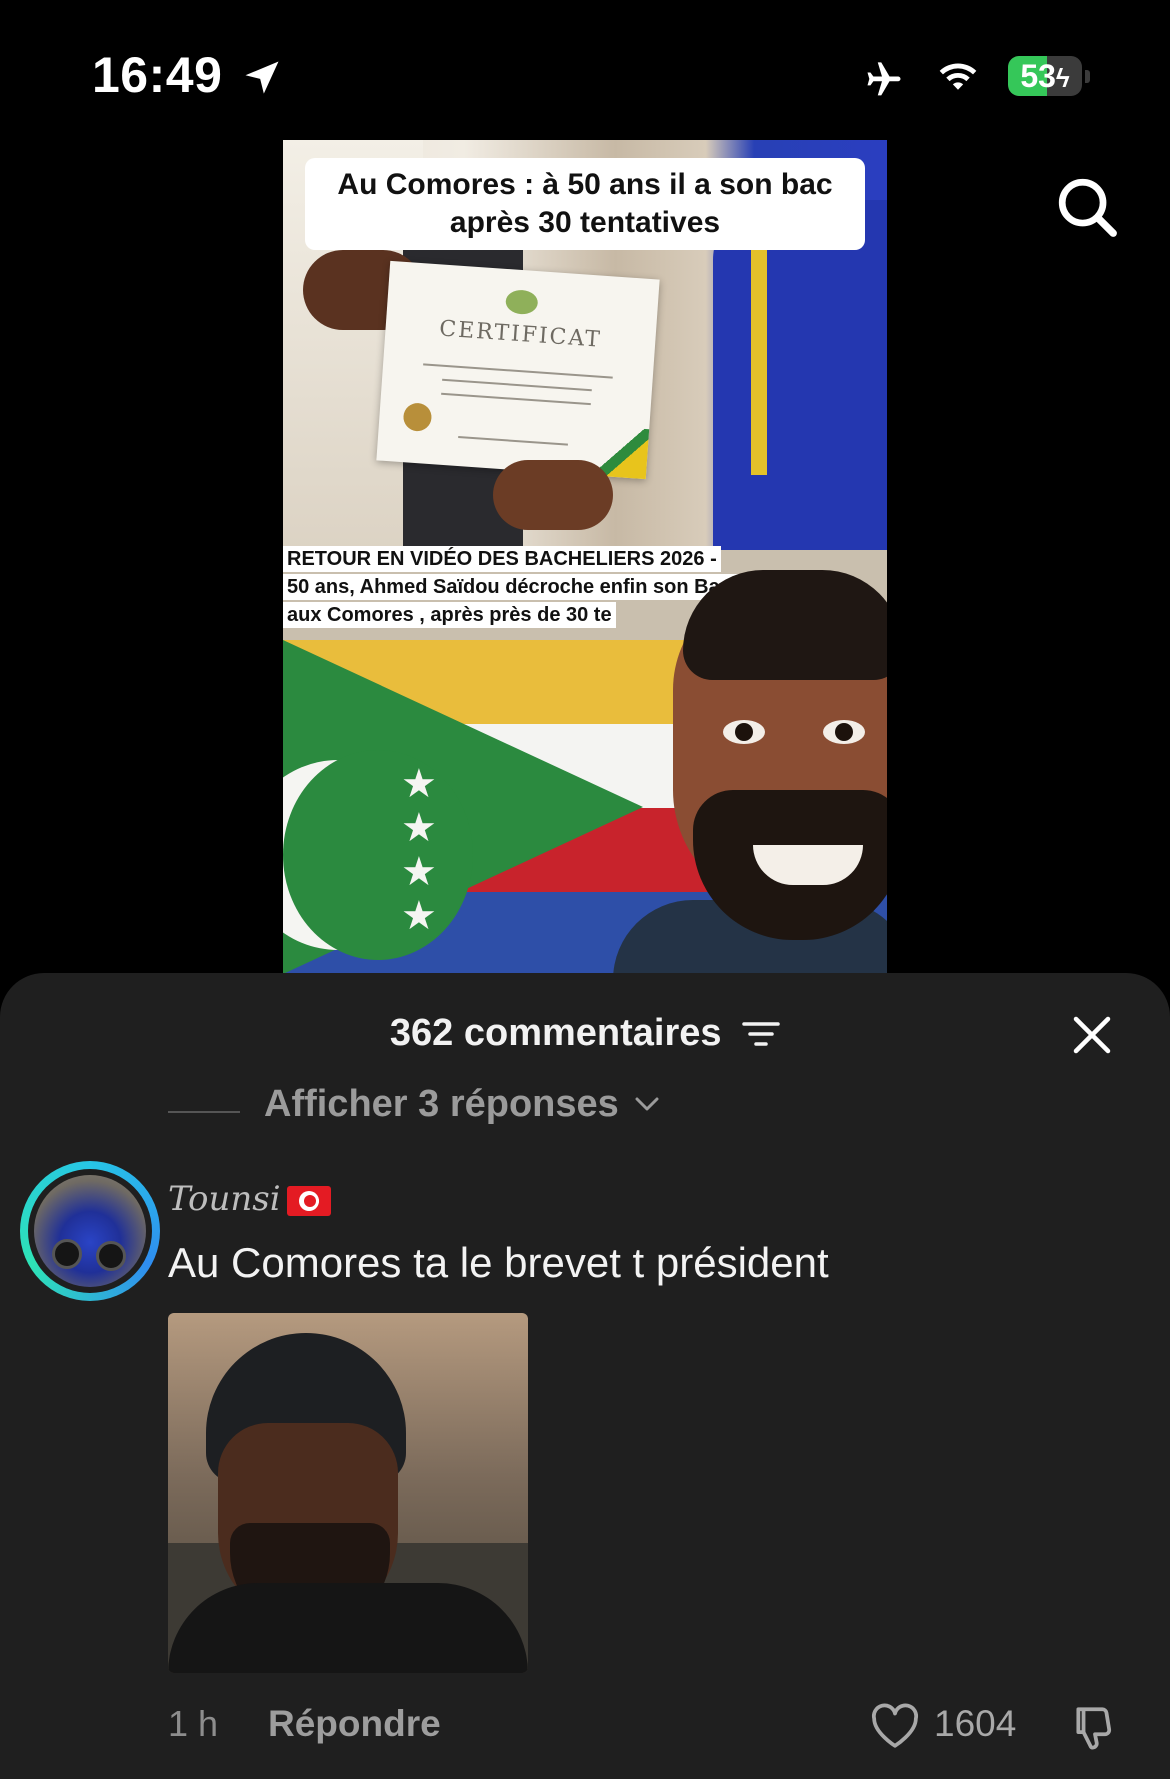  I want to click on battery-percent: 53, so click(1038, 76).